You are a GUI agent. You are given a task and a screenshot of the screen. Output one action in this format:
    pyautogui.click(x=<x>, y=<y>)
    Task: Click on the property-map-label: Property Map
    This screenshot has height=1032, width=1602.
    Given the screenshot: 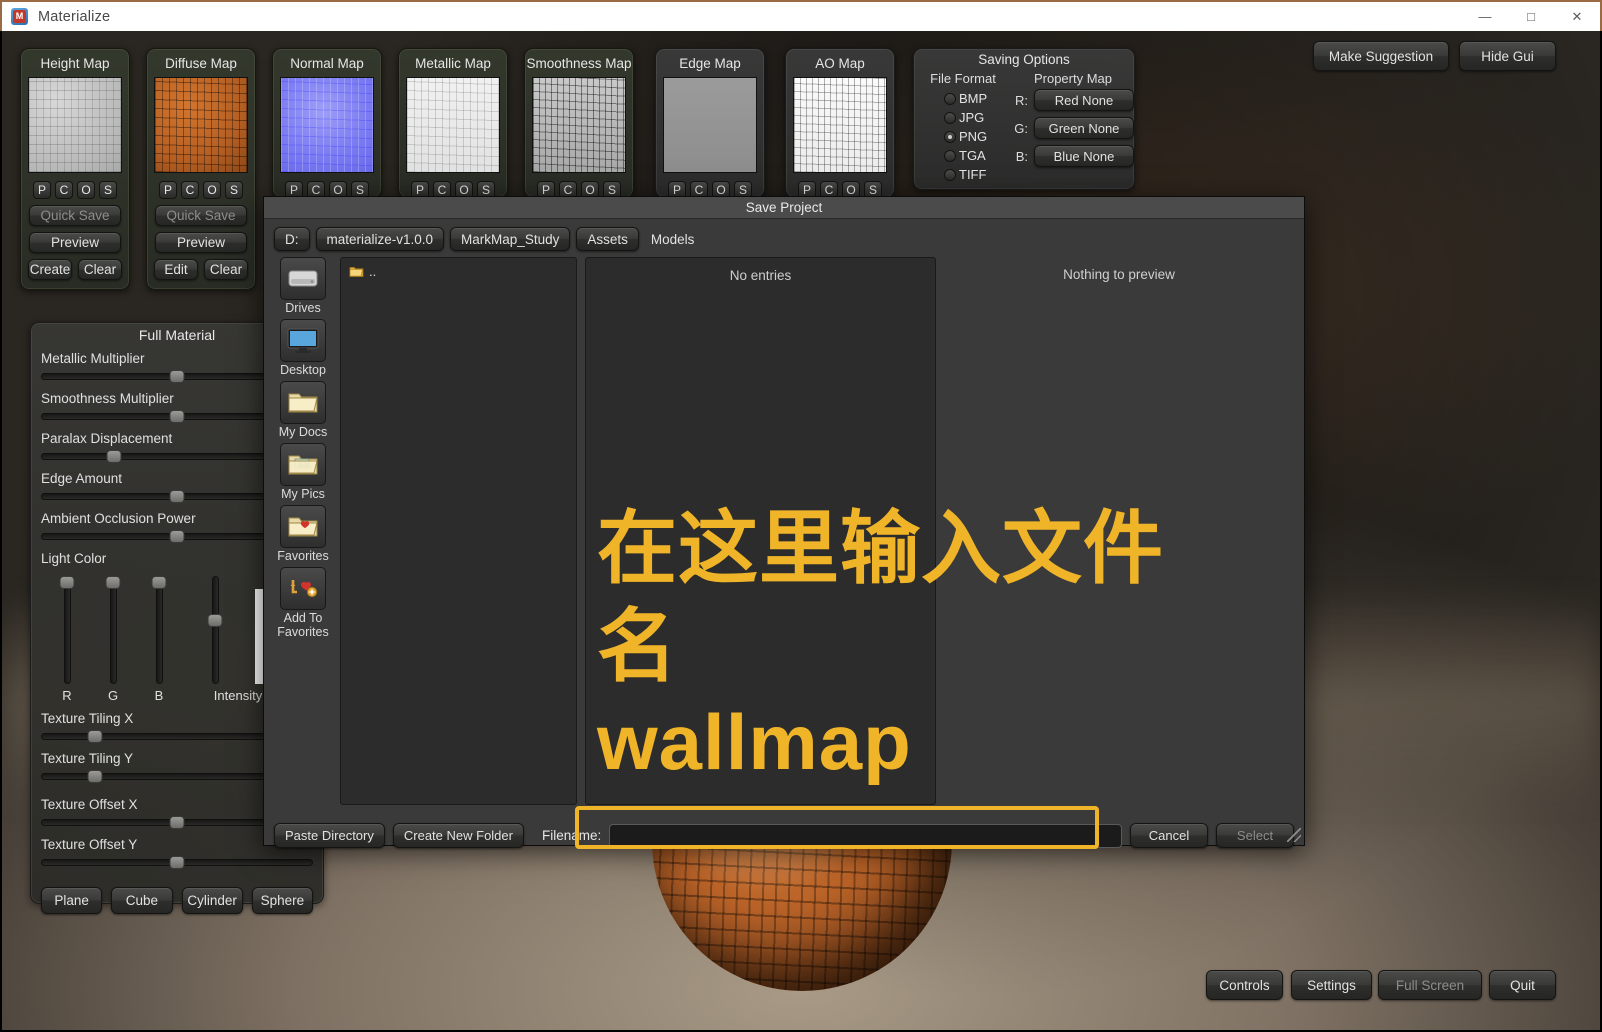 What is the action you would take?
    pyautogui.click(x=1073, y=78)
    